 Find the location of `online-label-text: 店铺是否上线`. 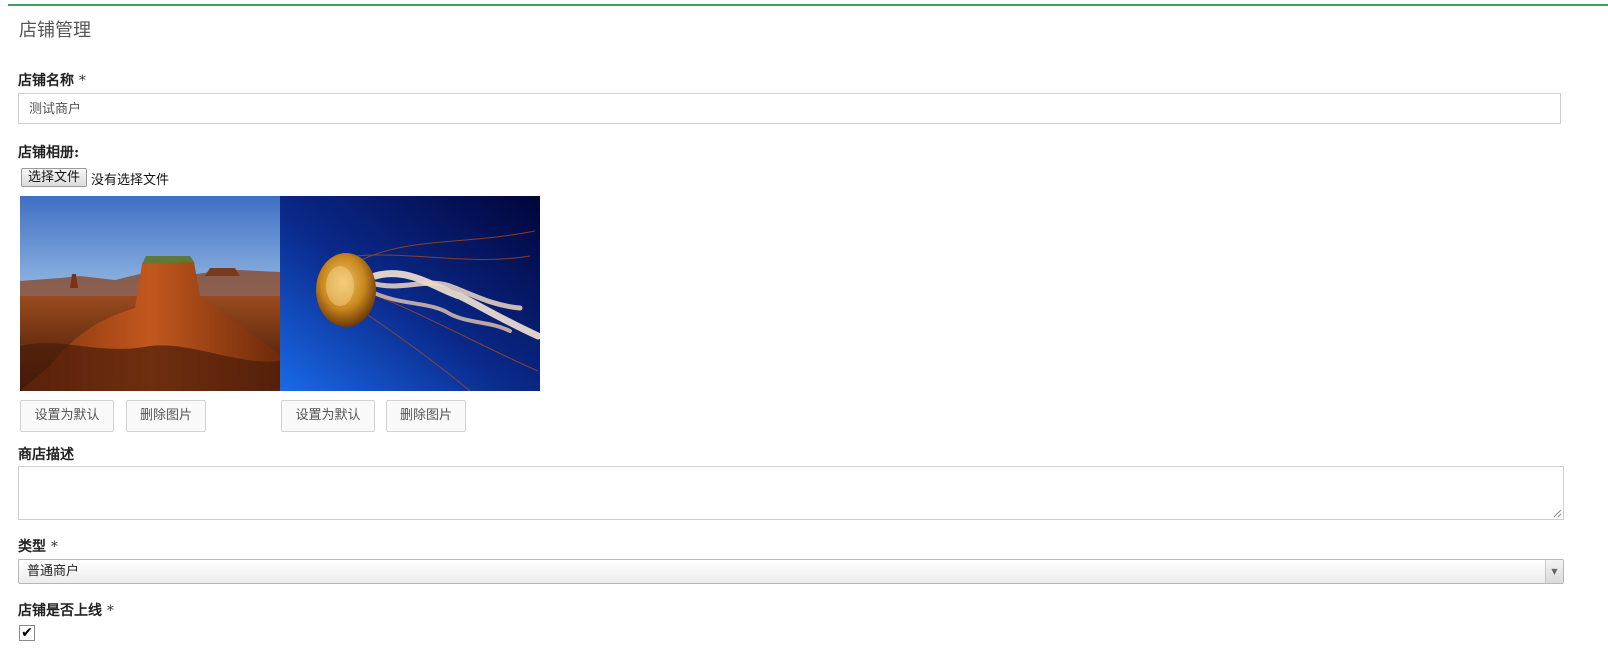

online-label-text: 店铺是否上线 is located at coordinates (60, 611).